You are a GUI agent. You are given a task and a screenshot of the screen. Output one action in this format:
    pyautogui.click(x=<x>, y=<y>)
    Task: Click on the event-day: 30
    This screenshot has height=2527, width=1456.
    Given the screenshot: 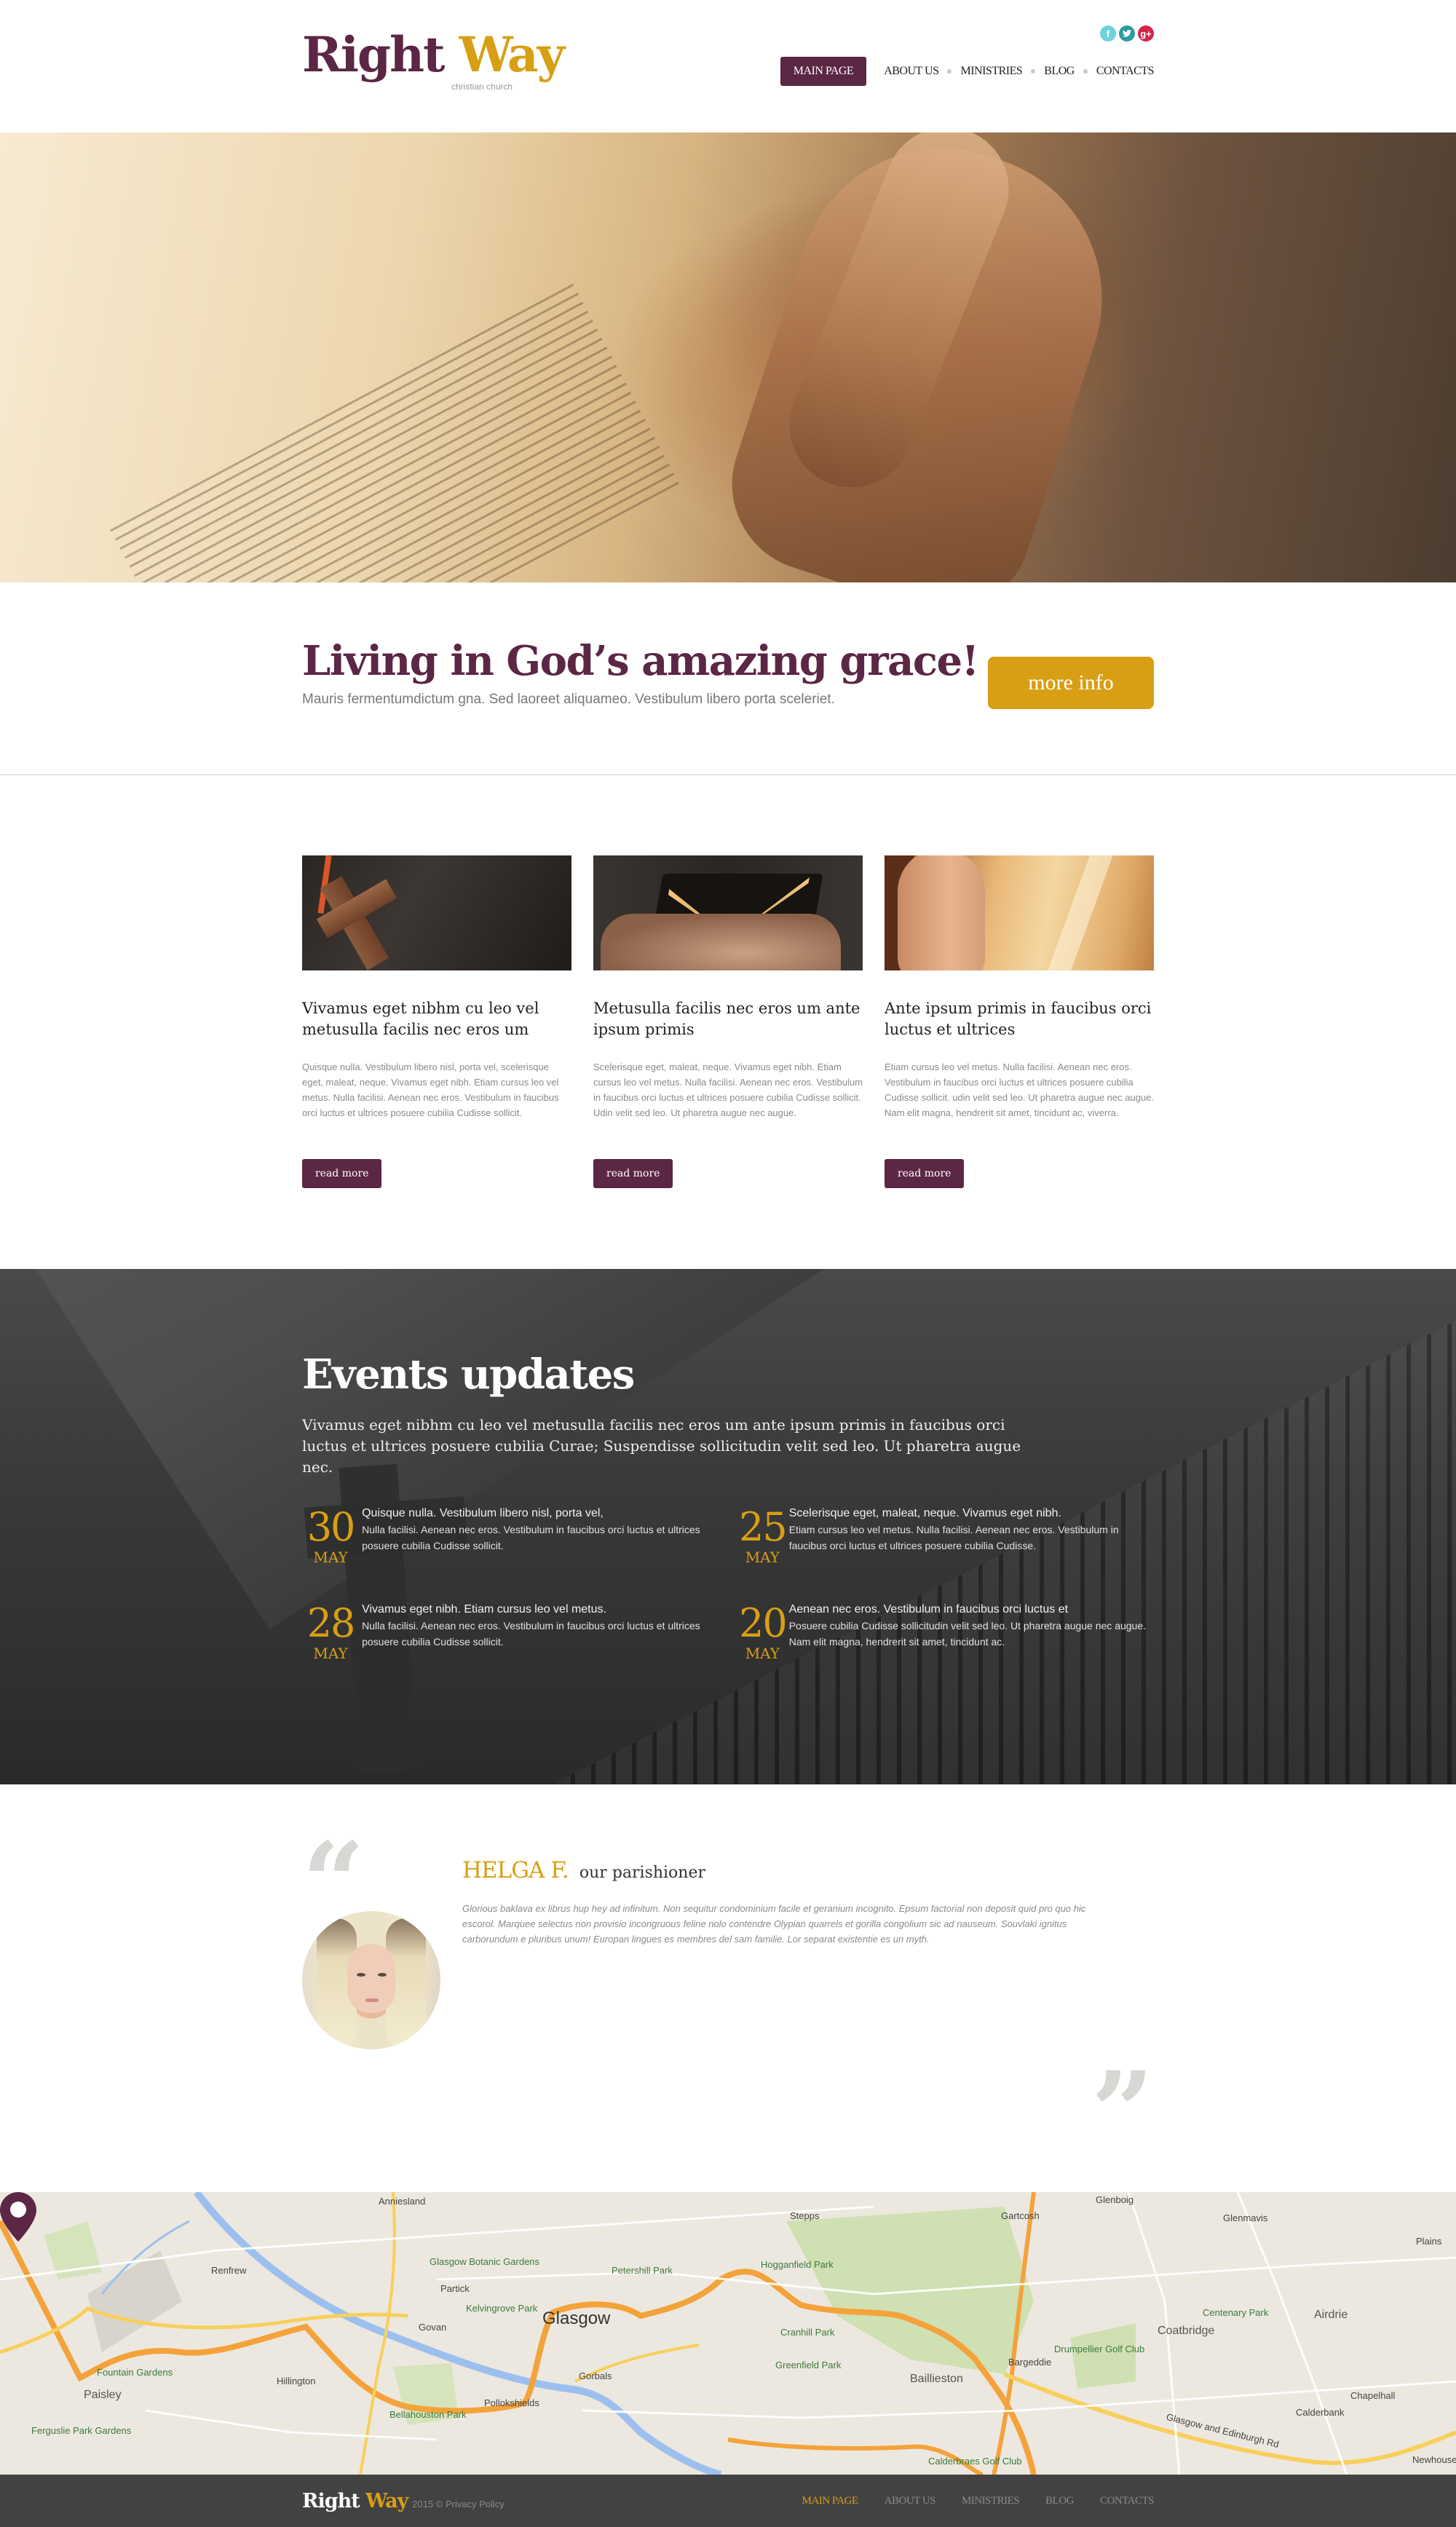 What is the action you would take?
    pyautogui.click(x=331, y=1527)
    